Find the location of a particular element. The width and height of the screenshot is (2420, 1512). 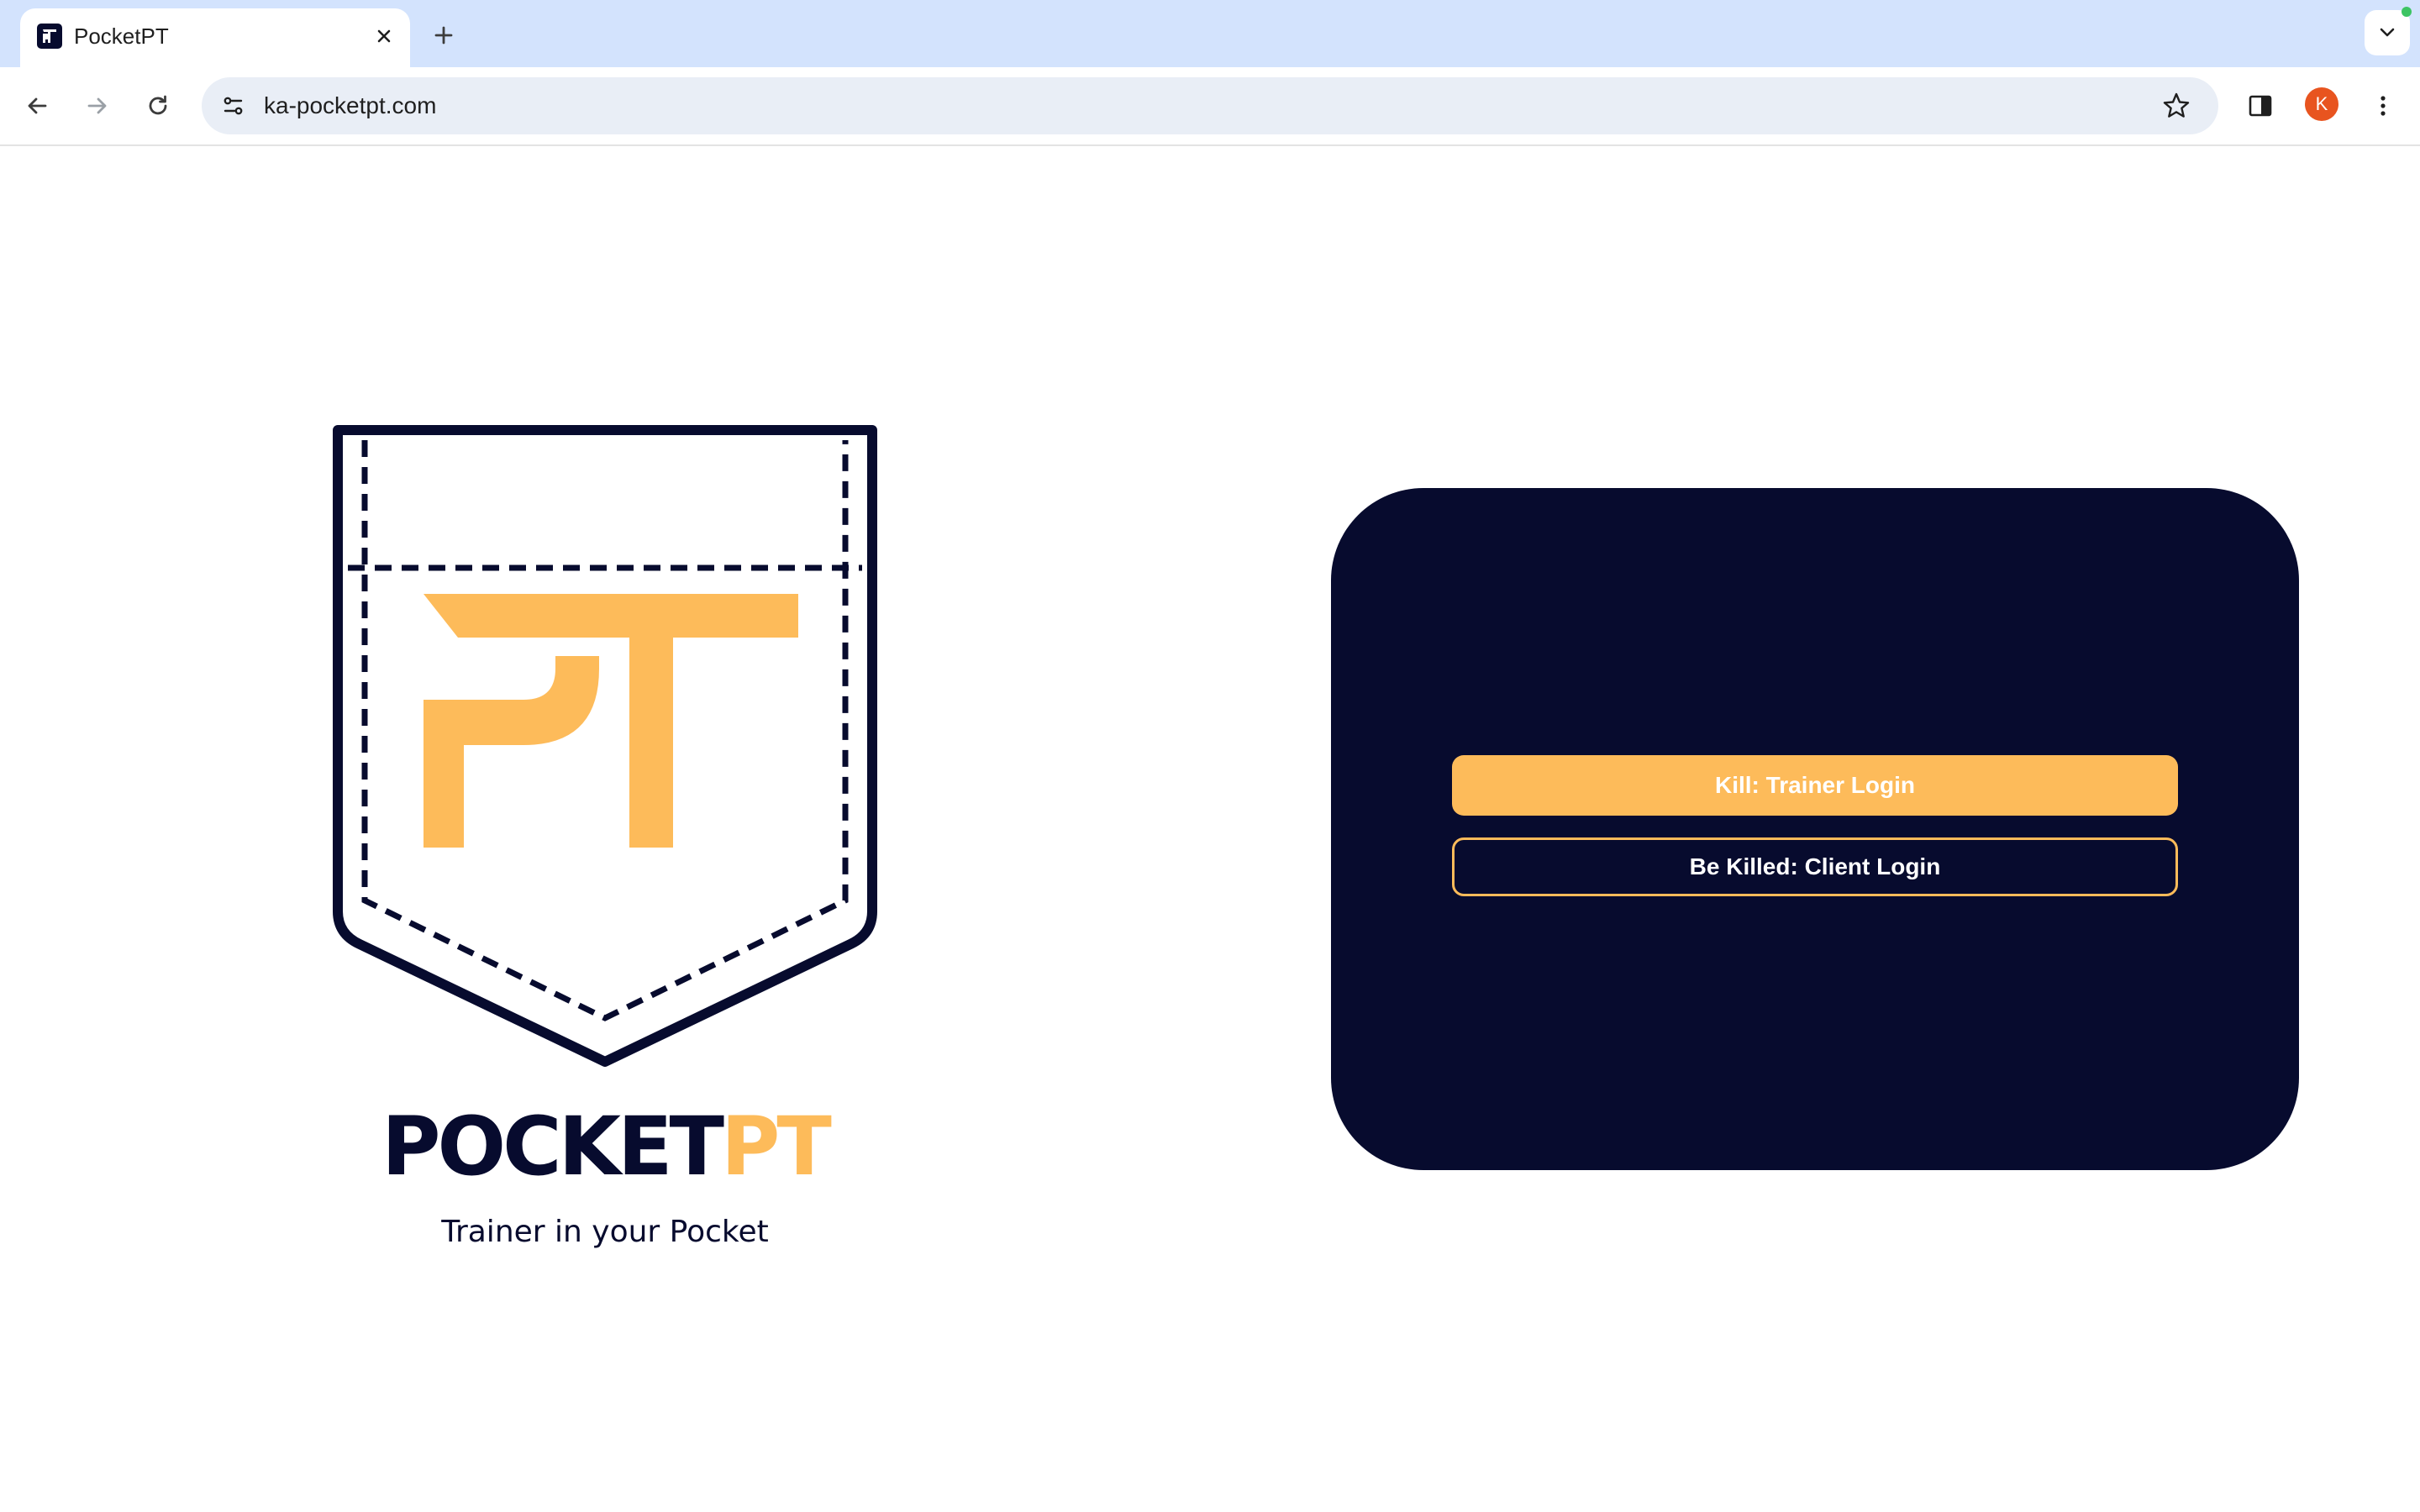

client-login-button: Be Killed: Client Login is located at coordinates (1815, 866).